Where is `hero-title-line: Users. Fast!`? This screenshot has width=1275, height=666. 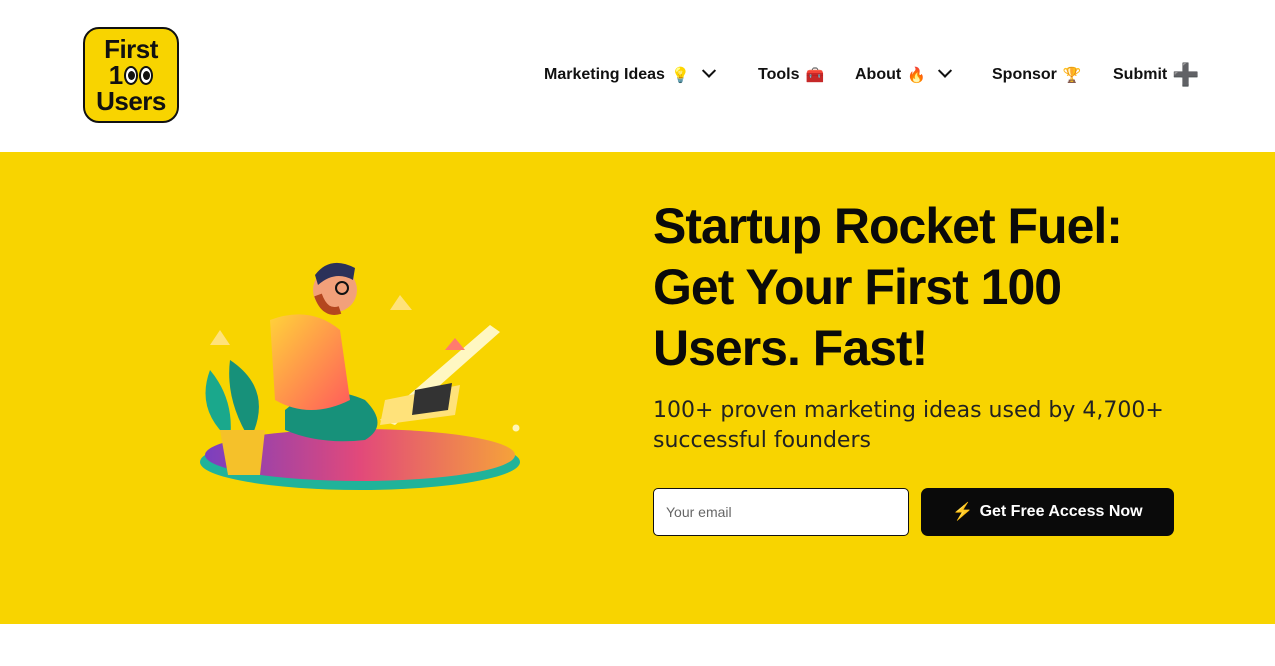 hero-title-line: Users. Fast! is located at coordinates (790, 348).